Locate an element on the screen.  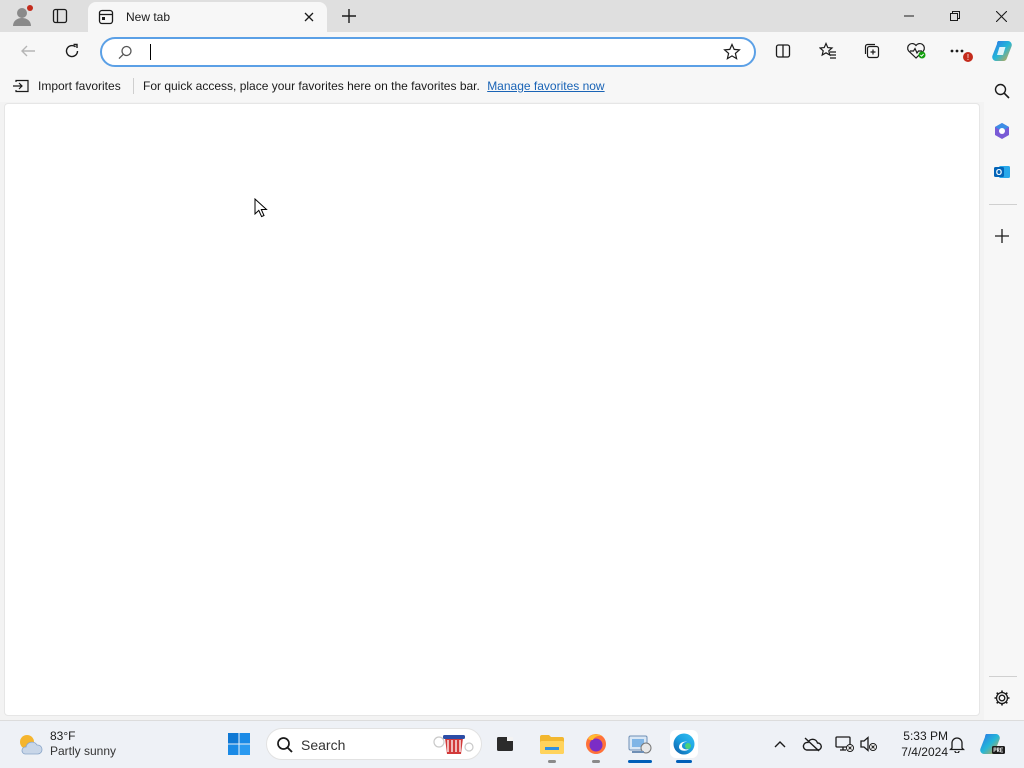
close-tab-button is located at coordinates (309, 17).